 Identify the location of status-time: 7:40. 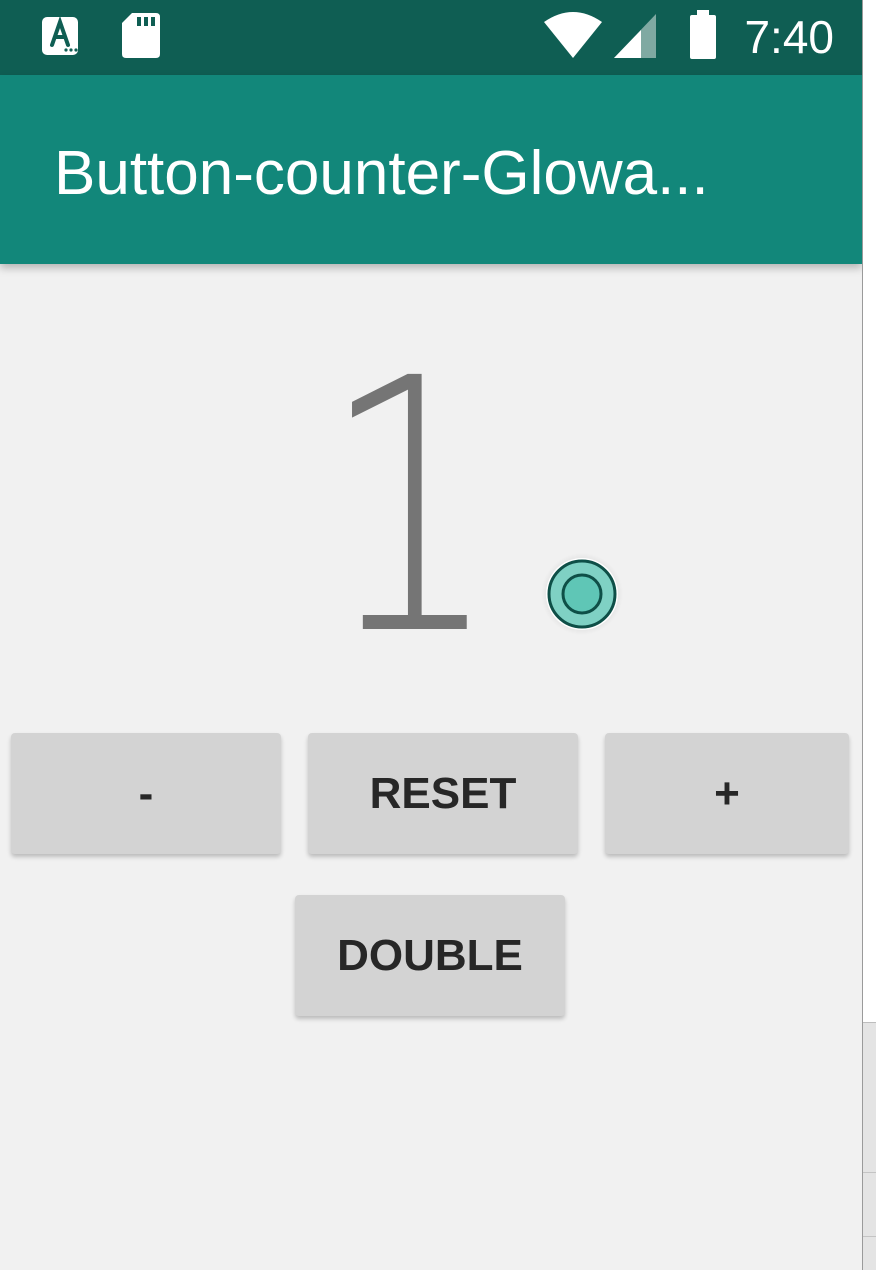
(789, 37).